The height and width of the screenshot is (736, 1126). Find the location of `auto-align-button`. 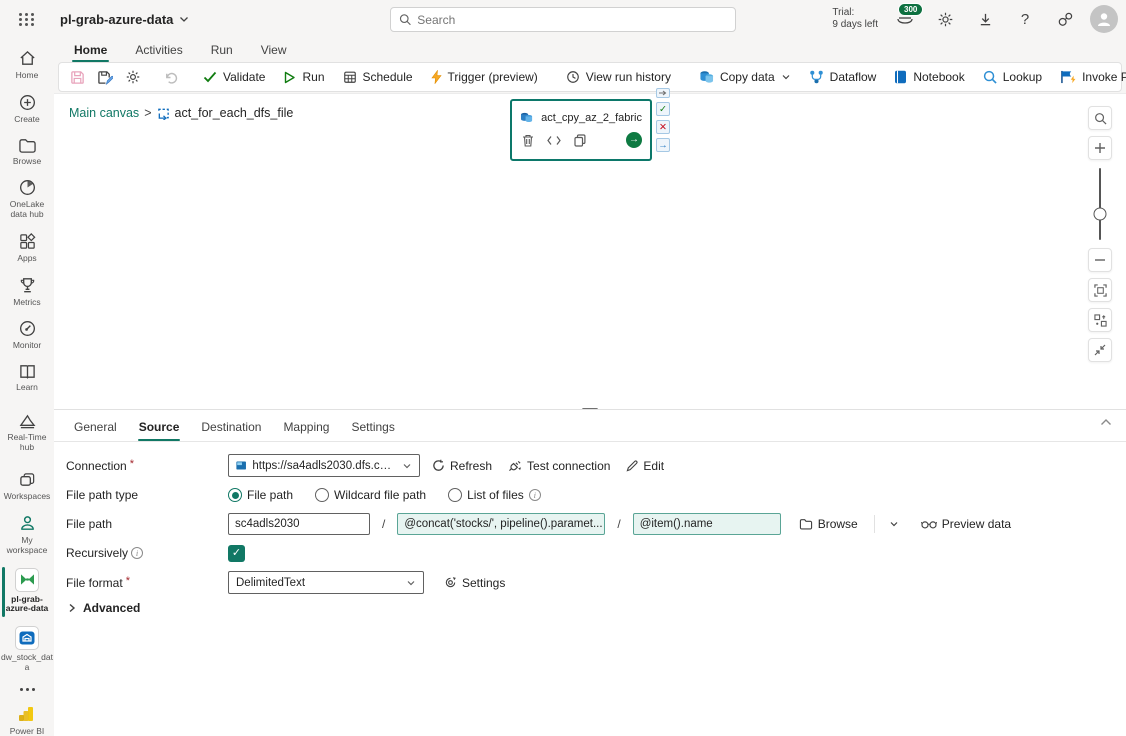

auto-align-button is located at coordinates (1100, 320).